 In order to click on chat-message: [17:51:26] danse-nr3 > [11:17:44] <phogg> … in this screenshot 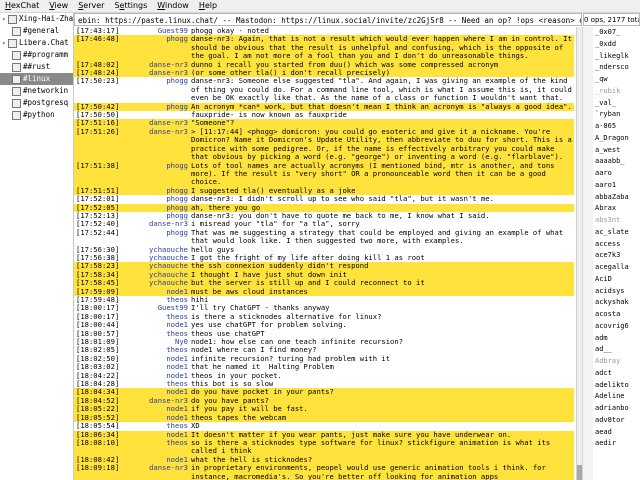, I will do `click(324, 144)`.